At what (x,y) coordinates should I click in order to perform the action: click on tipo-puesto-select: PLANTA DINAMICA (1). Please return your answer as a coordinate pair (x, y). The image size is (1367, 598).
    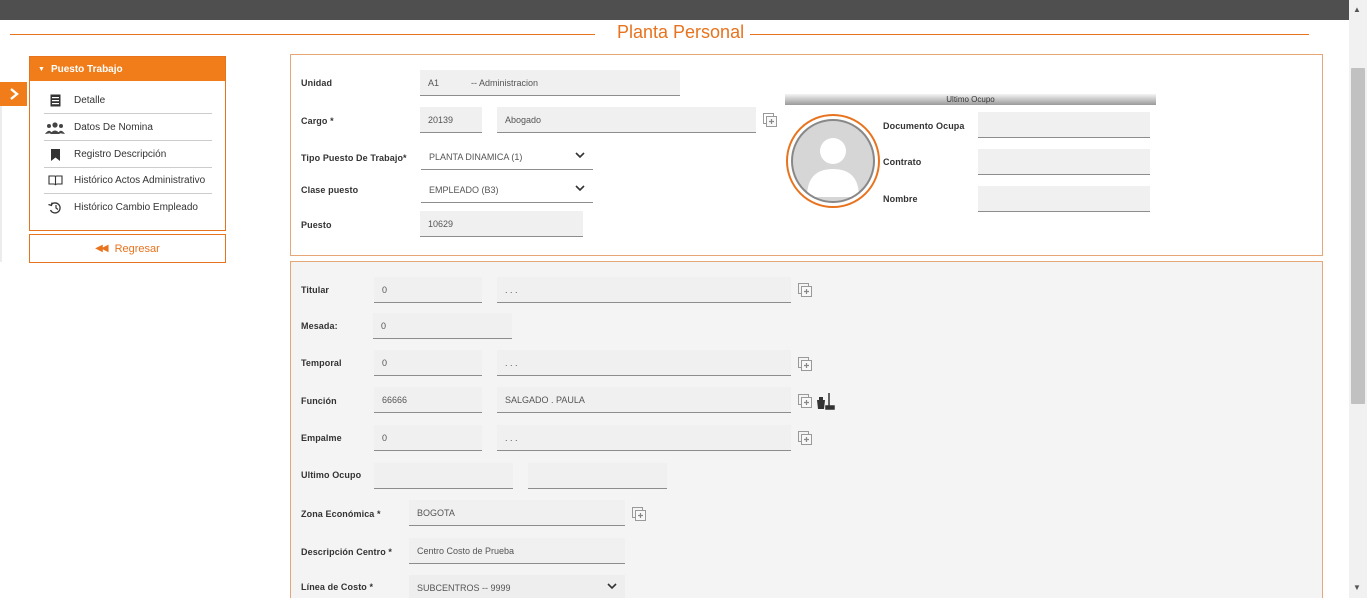
    Looking at the image, I should click on (507, 157).